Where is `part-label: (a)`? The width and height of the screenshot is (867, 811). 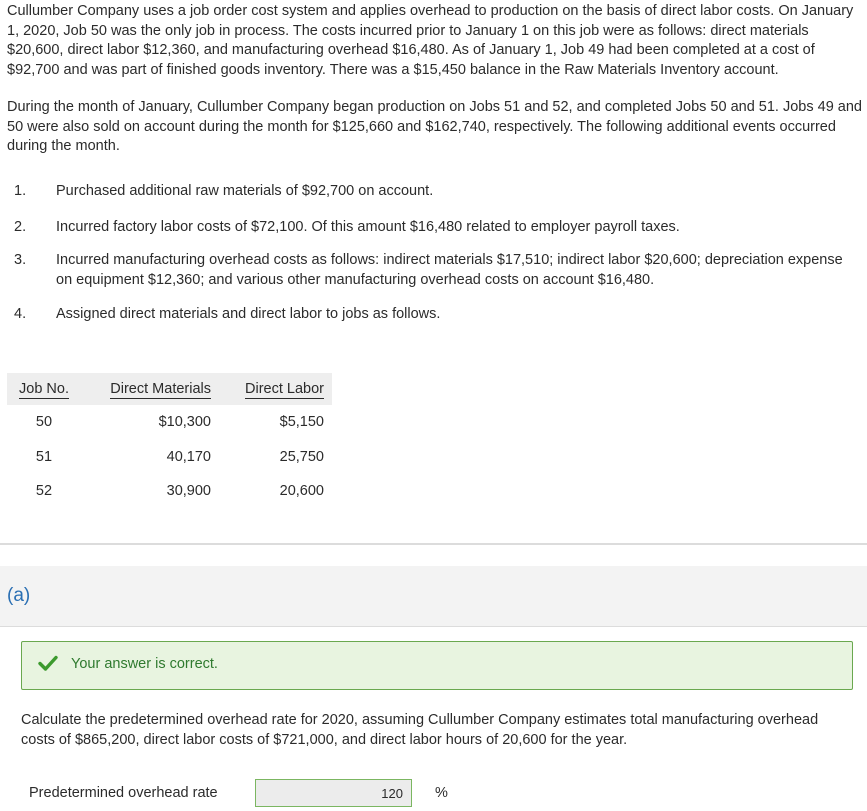 part-label: (a) is located at coordinates (19, 595).